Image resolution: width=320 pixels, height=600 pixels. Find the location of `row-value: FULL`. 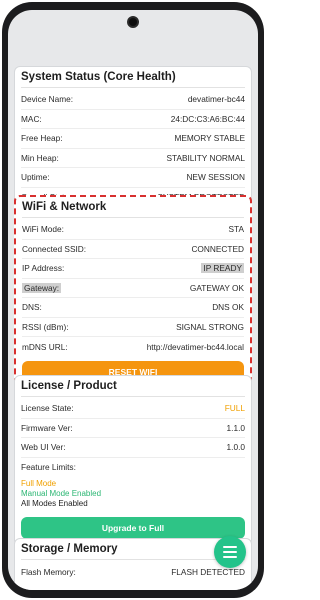

row-value: FULL is located at coordinates (234, 408).